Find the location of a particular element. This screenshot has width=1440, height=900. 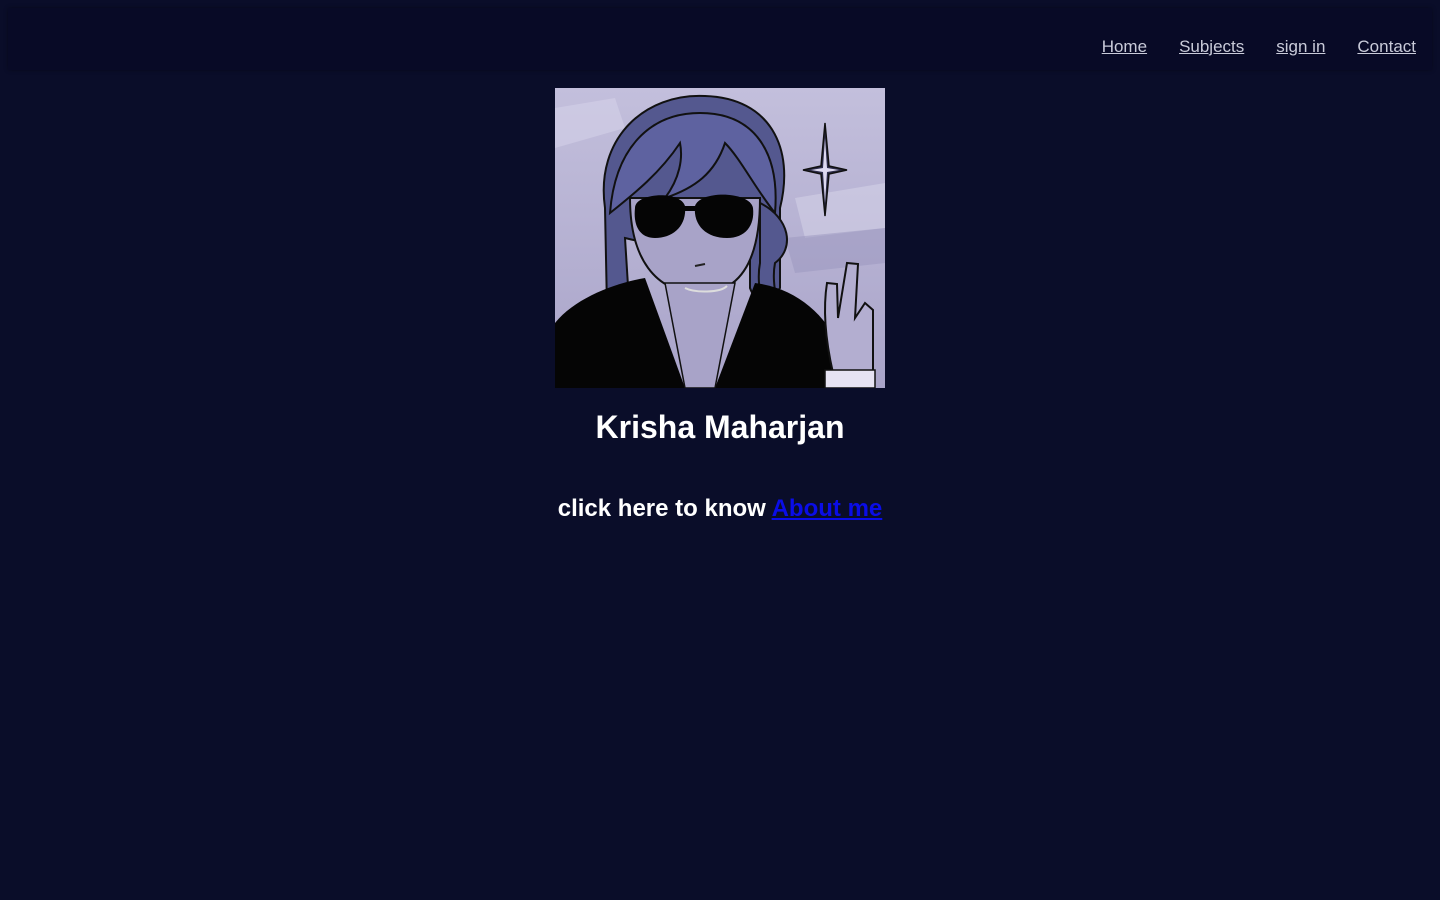

profile-avatar-image is located at coordinates (720, 238).